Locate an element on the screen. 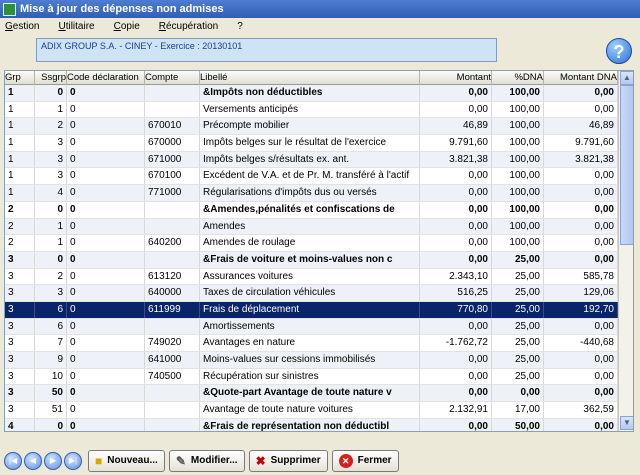 This screenshot has height=475, width=640. previous-record-icon: ◀ is located at coordinates (33, 460).